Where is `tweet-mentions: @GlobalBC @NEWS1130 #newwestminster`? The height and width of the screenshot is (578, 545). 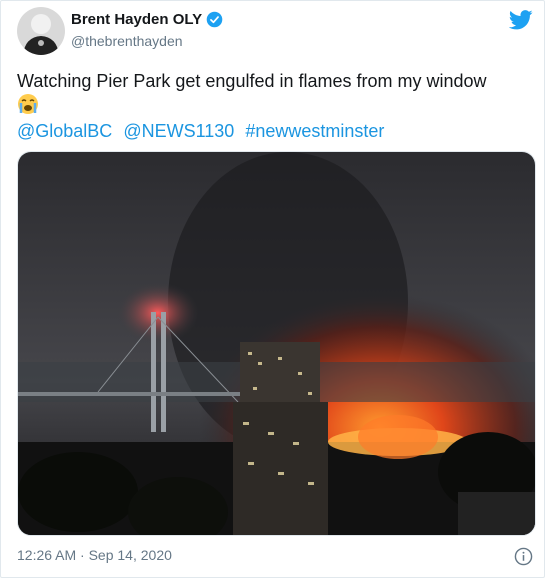
tweet-mentions: @GlobalBC @NEWS1130 #newwestminster is located at coordinates (203, 131).